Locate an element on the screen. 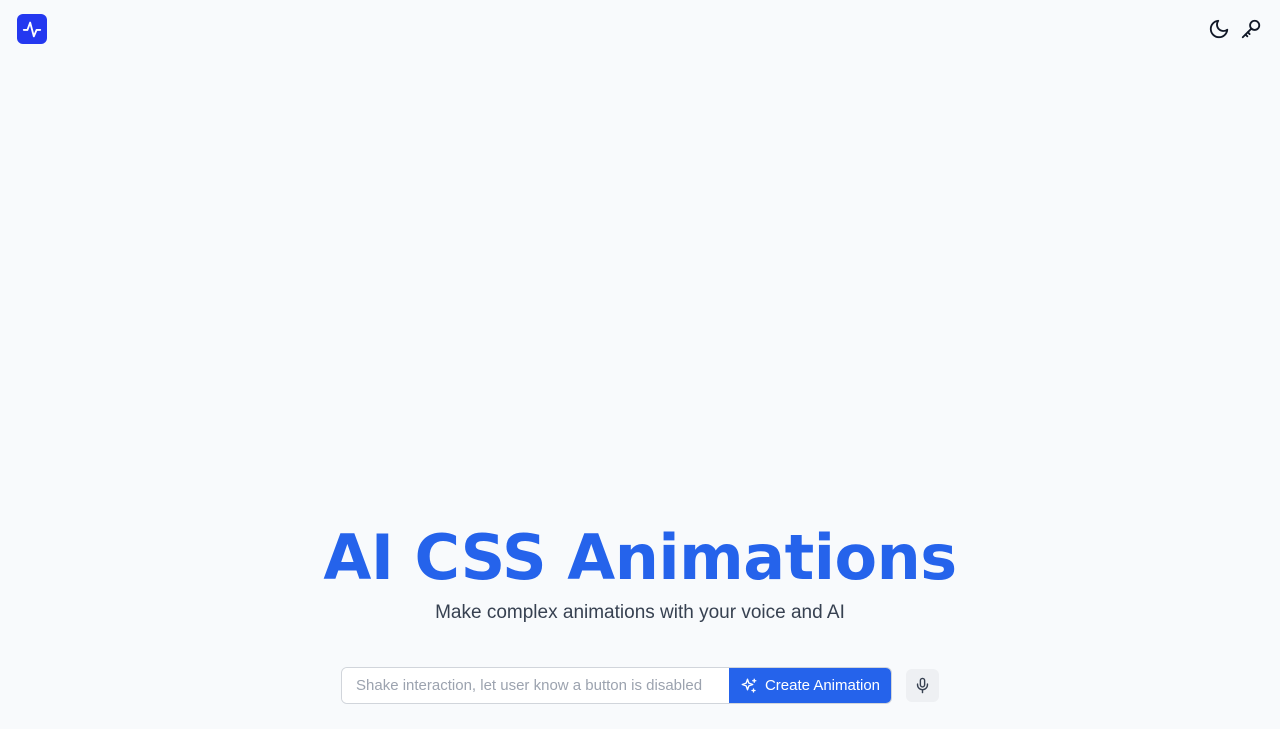 Image resolution: width=1280 pixels, height=729 pixels. page-title: AI CSS Animations is located at coordinates (640, 557).